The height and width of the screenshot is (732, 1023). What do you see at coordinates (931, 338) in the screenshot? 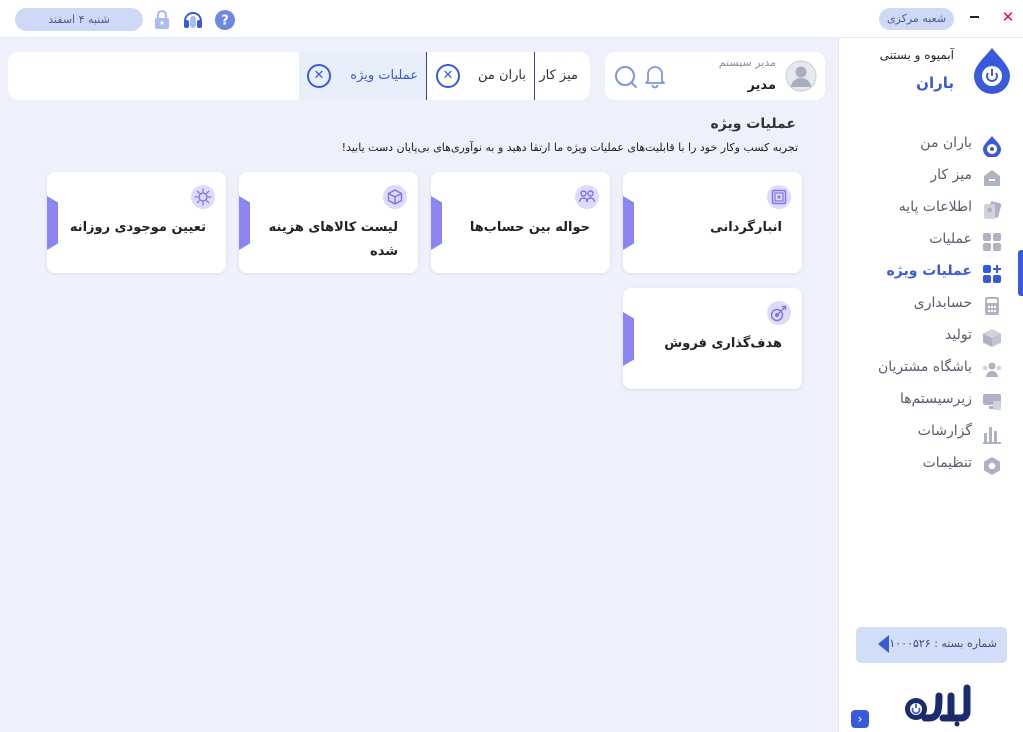
I see `sidebar-item-production: تولید` at bounding box center [931, 338].